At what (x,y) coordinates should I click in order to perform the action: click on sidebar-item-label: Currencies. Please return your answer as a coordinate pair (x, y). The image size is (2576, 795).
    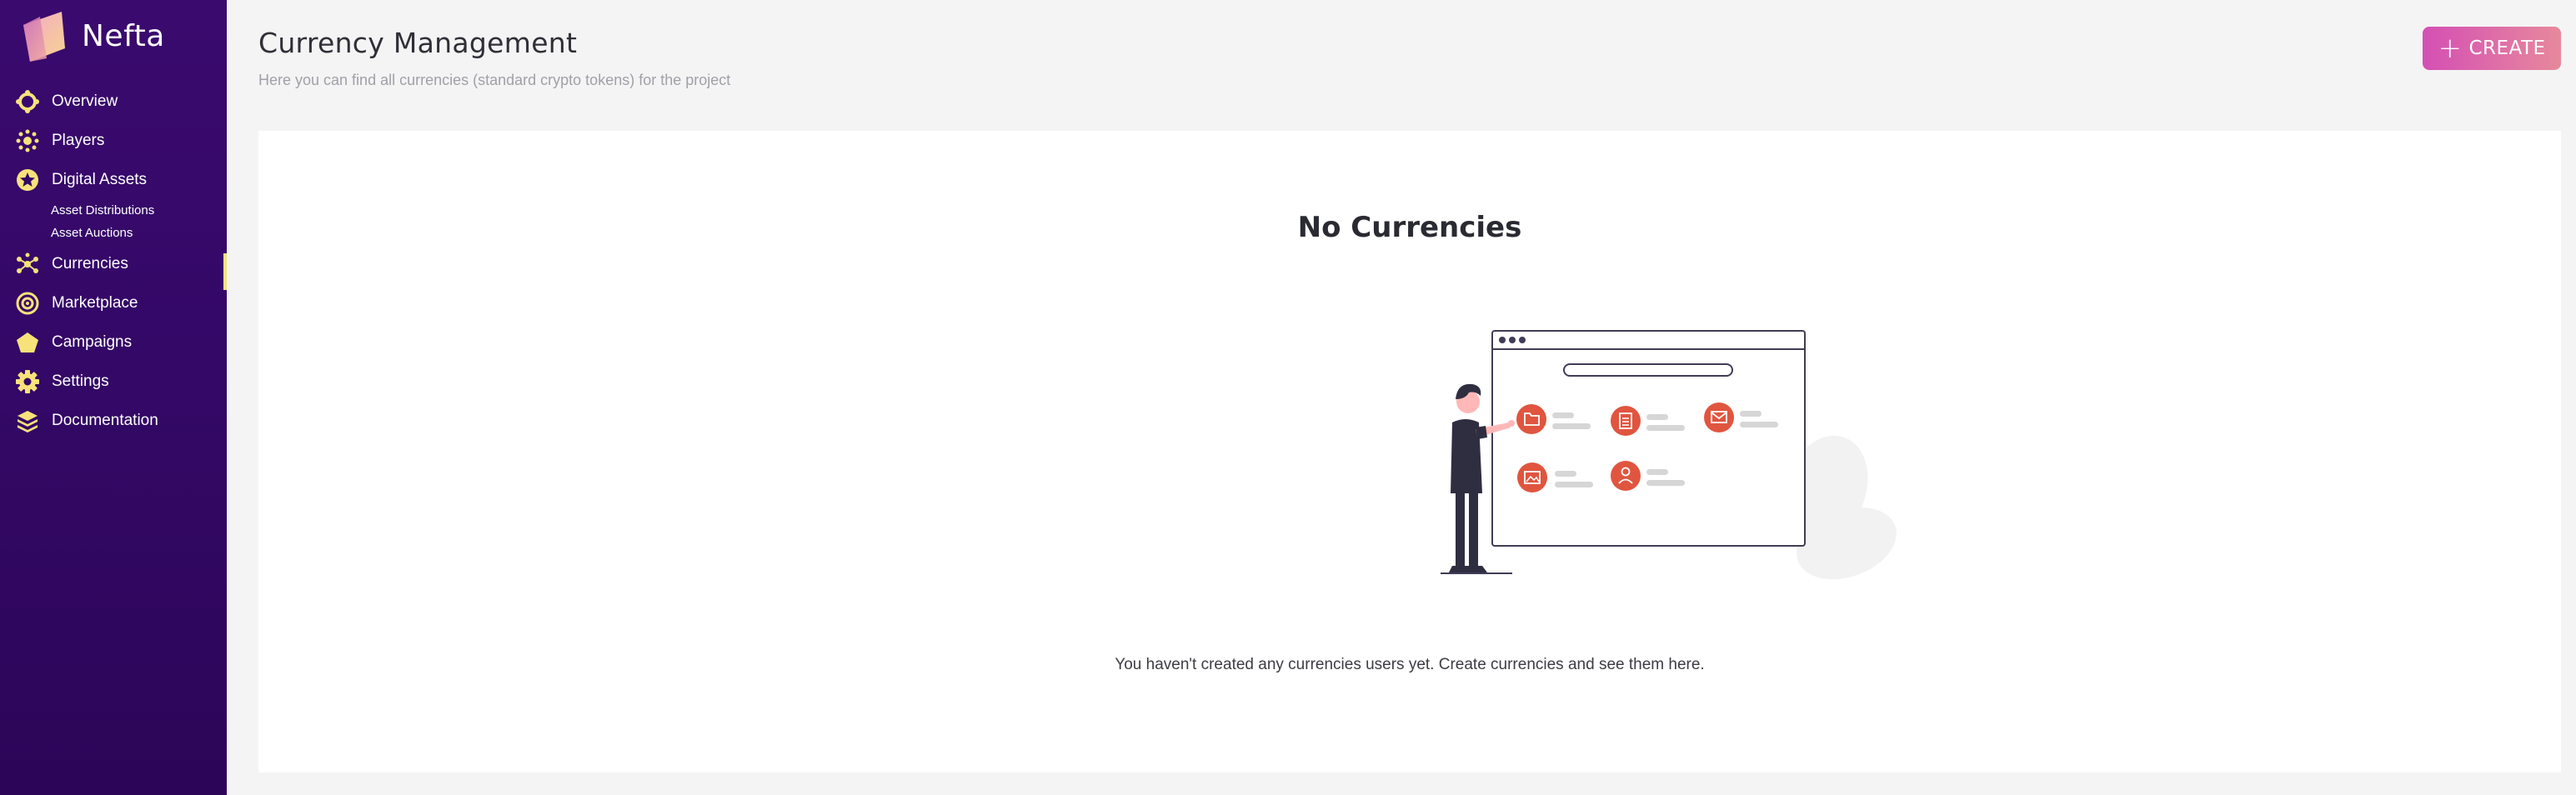
    Looking at the image, I should click on (90, 263).